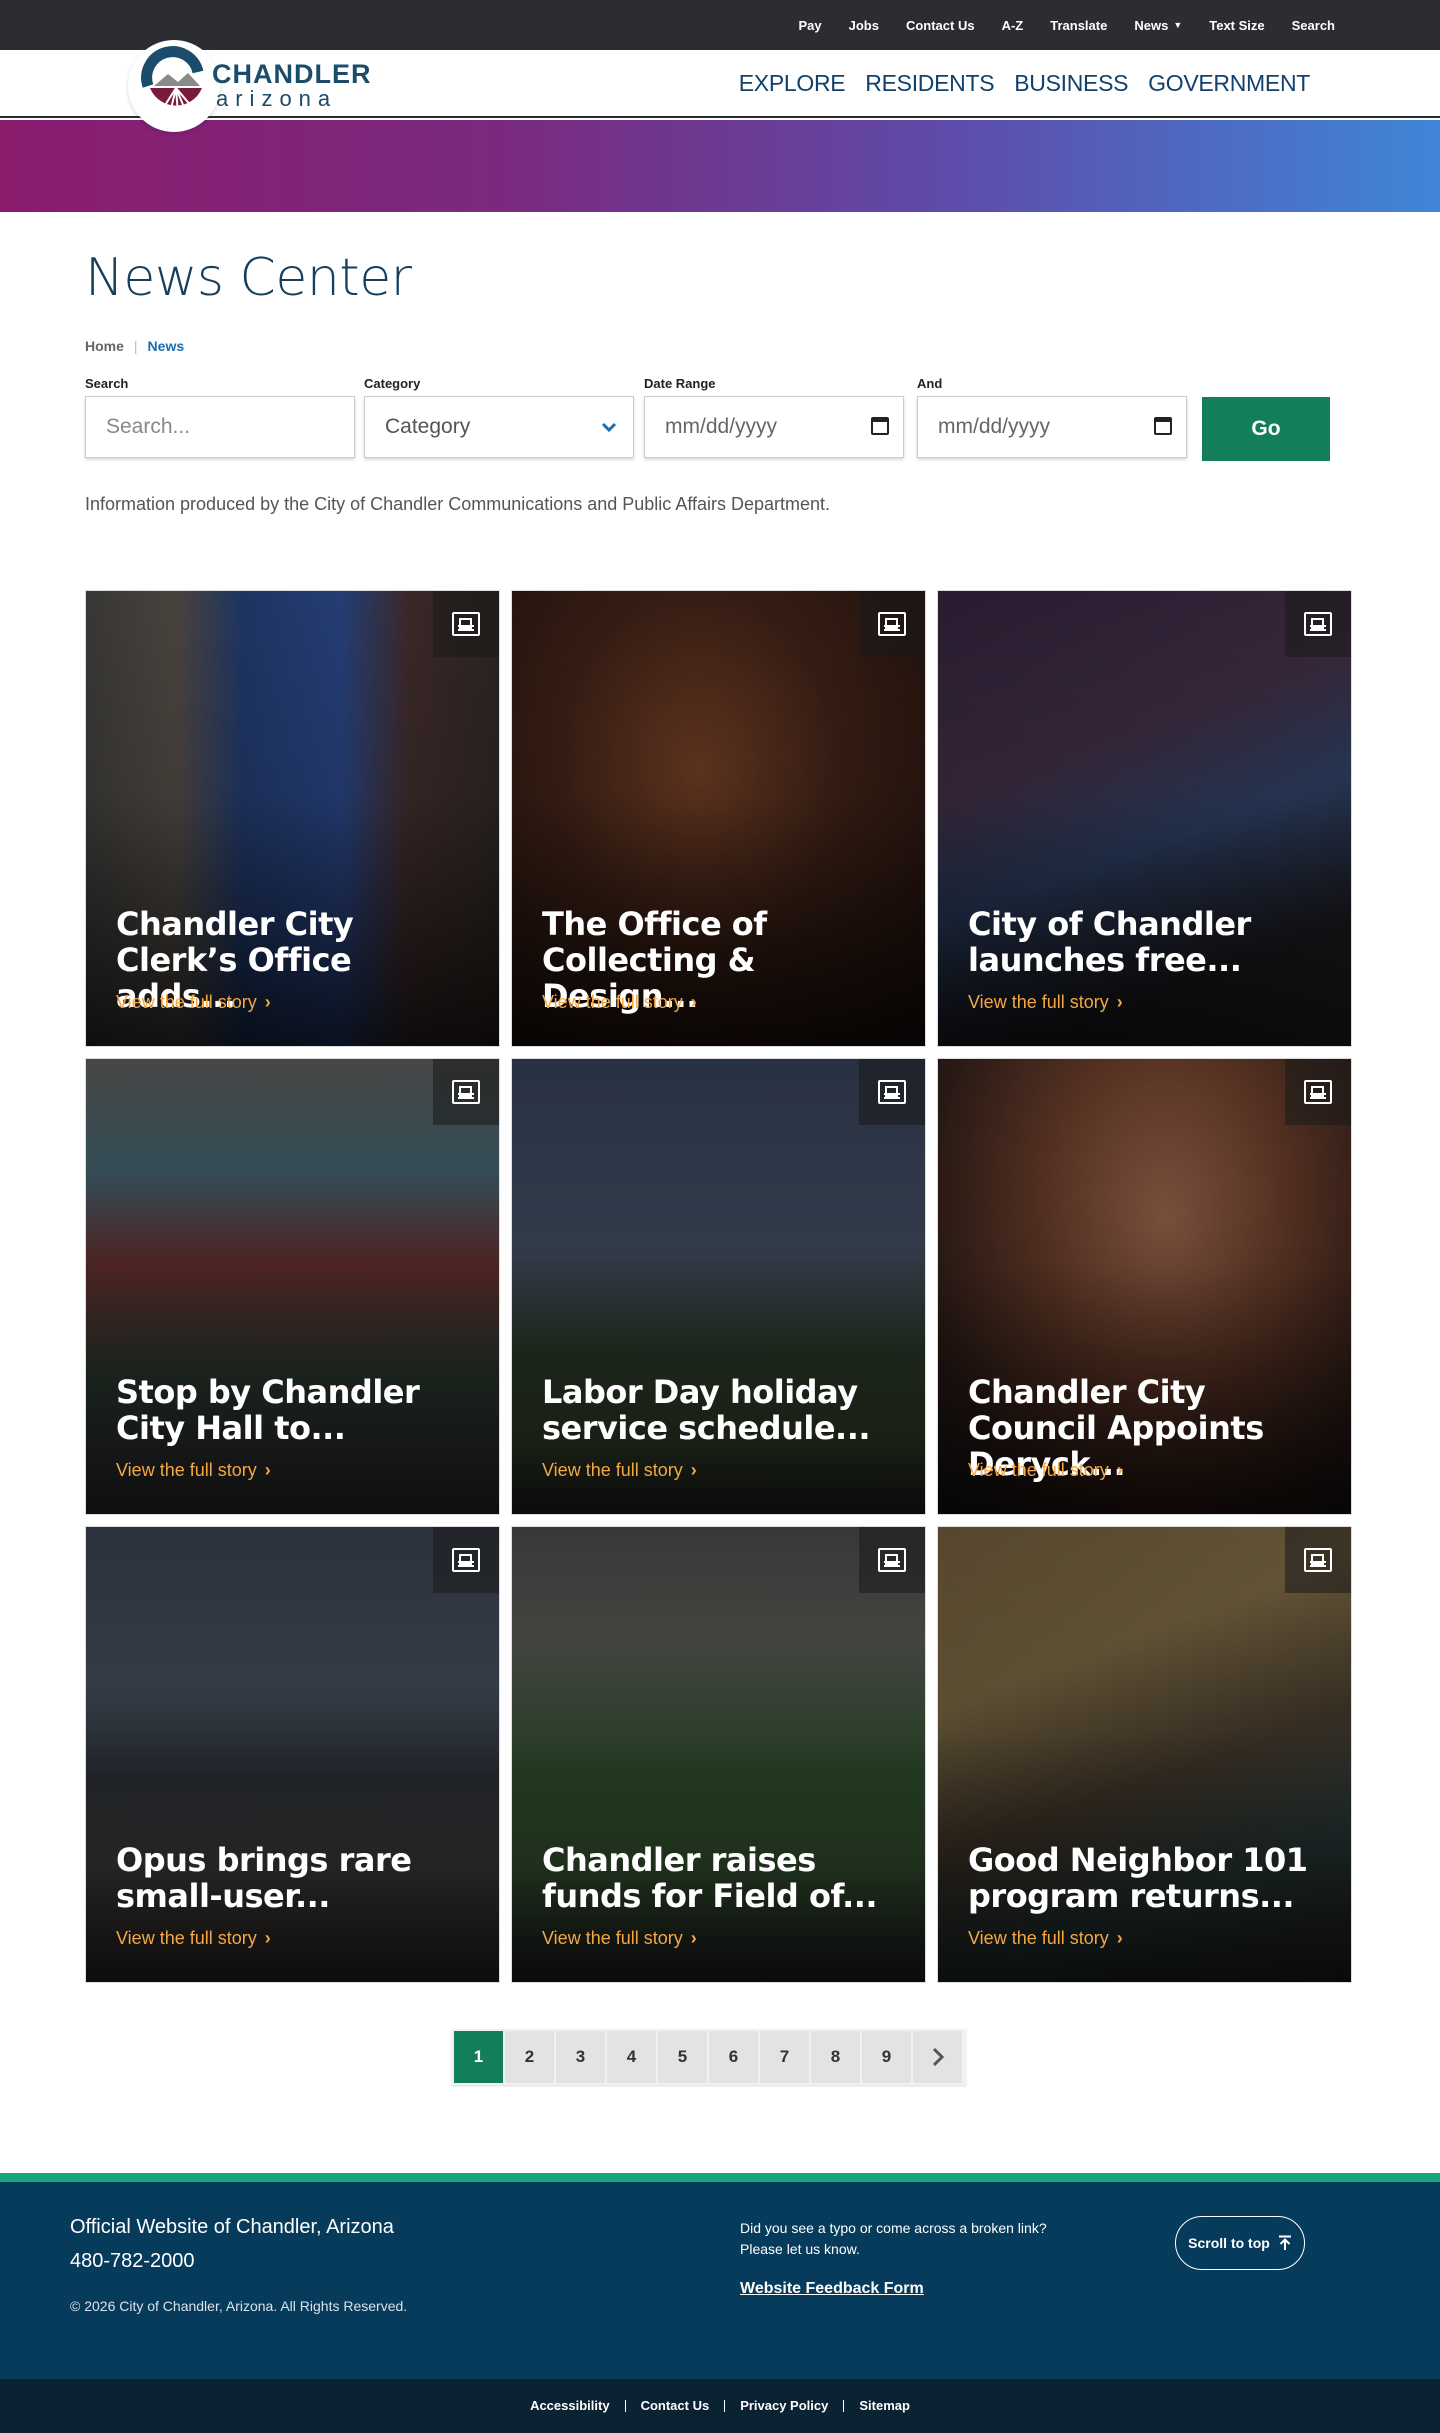 The image size is (1440, 2433). I want to click on page-6-button: 6, so click(733, 2057).